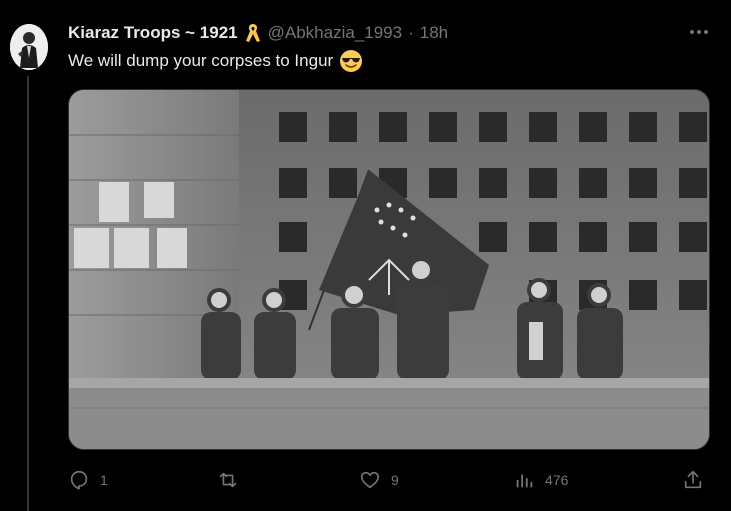 The image size is (731, 511). Describe the element at coordinates (540, 480) in the screenshot. I see `views-button: 476` at that location.